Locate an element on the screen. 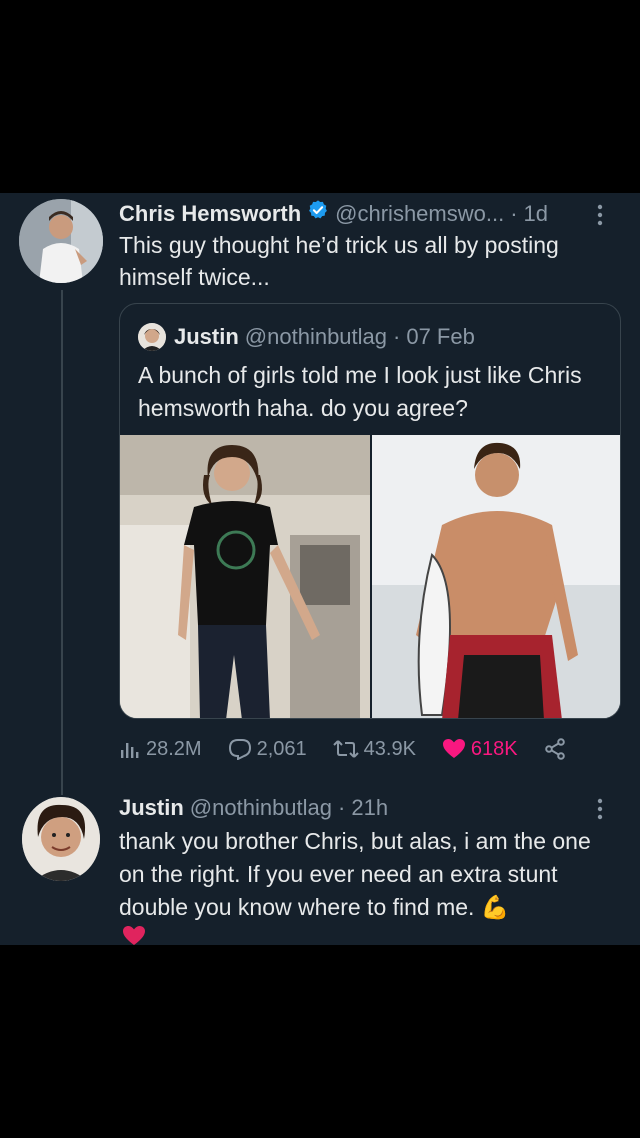 The width and height of the screenshot is (640, 1138). retweet-count: 43.9K is located at coordinates (389, 748).